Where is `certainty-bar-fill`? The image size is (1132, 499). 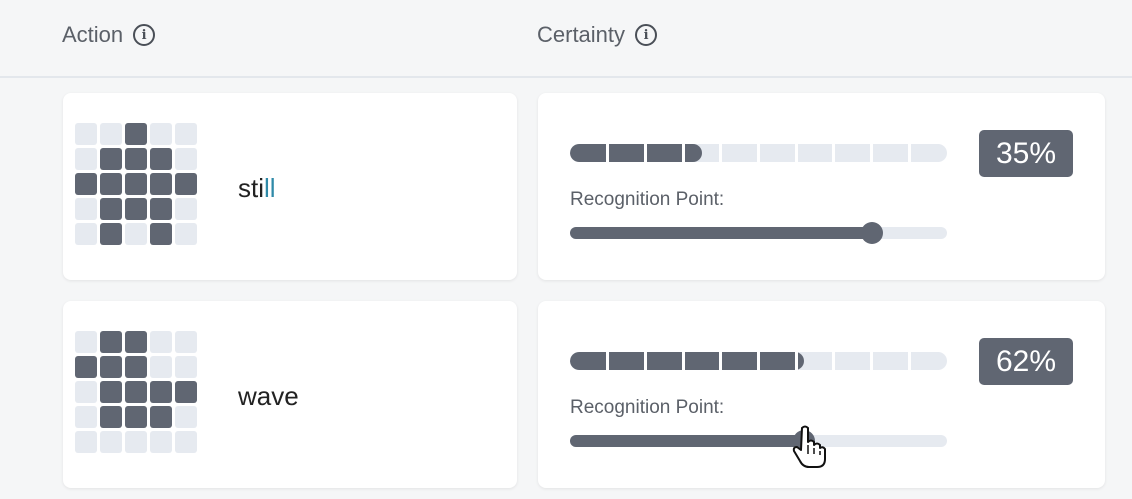 certainty-bar-fill is located at coordinates (687, 361).